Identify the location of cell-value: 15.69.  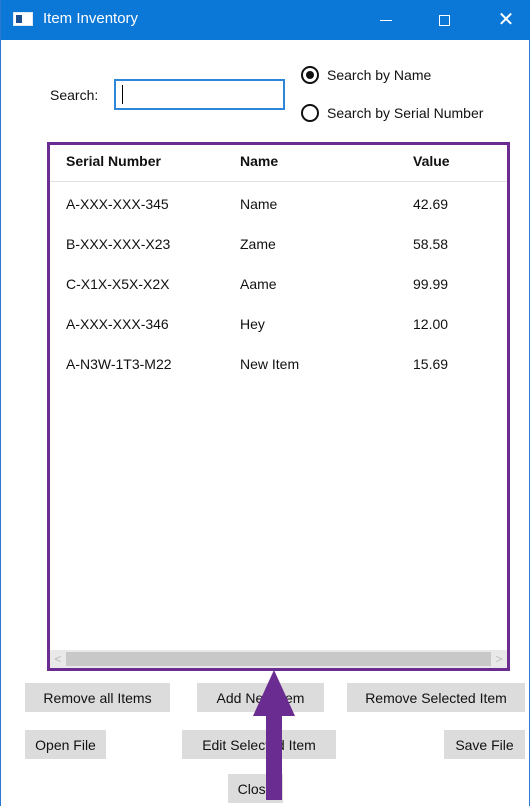
(431, 364).